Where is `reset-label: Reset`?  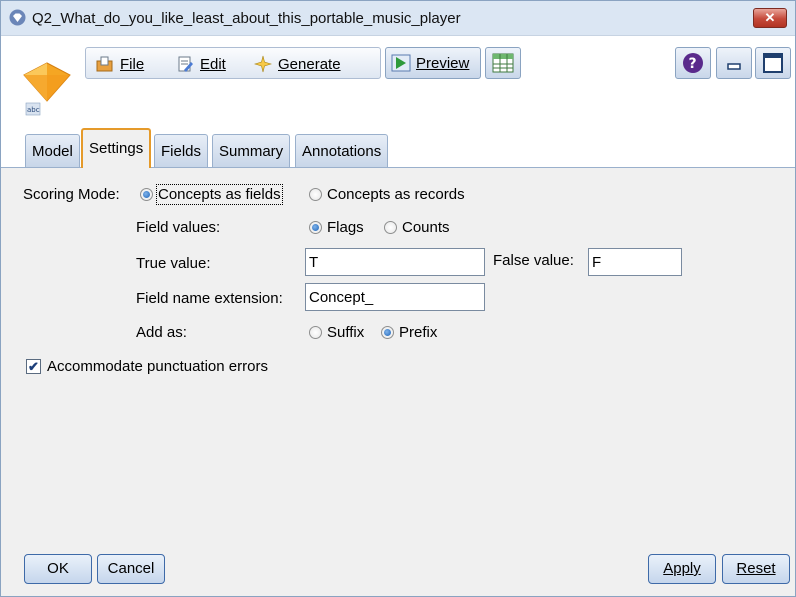 reset-label: Reset is located at coordinates (756, 568).